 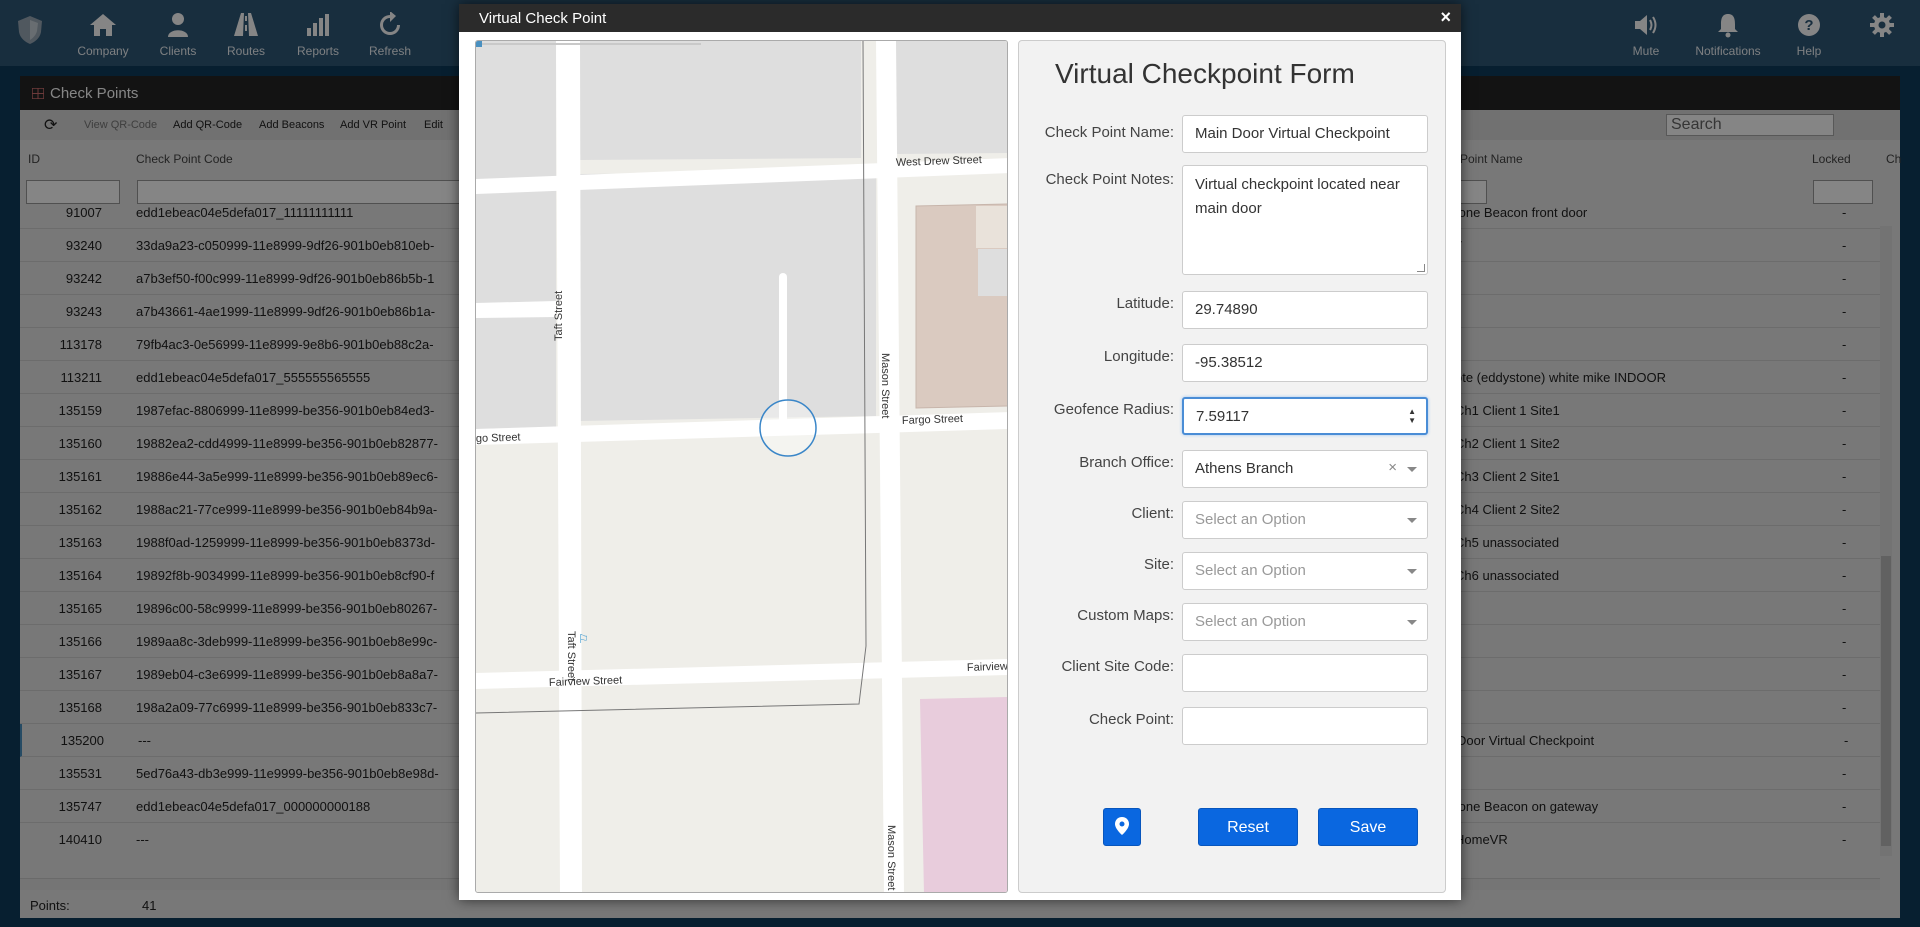 I want to click on label-latitude: Latitude:, so click(x=1145, y=303).